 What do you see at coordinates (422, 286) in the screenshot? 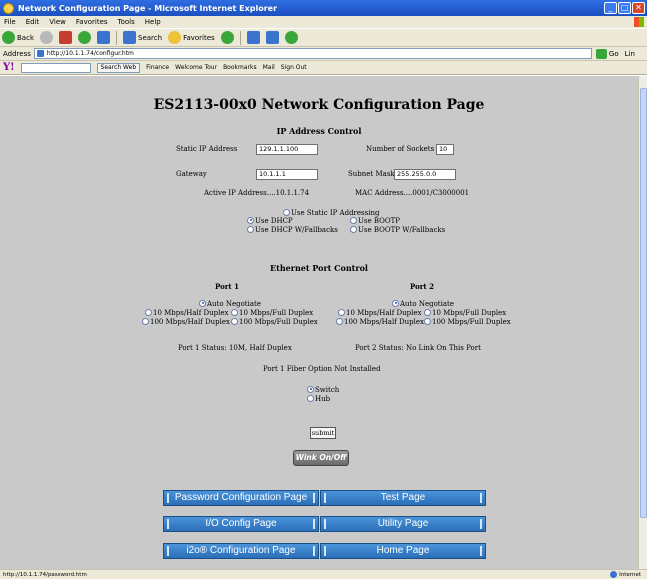
I see `port2-heading: Port 2` at bounding box center [422, 286].